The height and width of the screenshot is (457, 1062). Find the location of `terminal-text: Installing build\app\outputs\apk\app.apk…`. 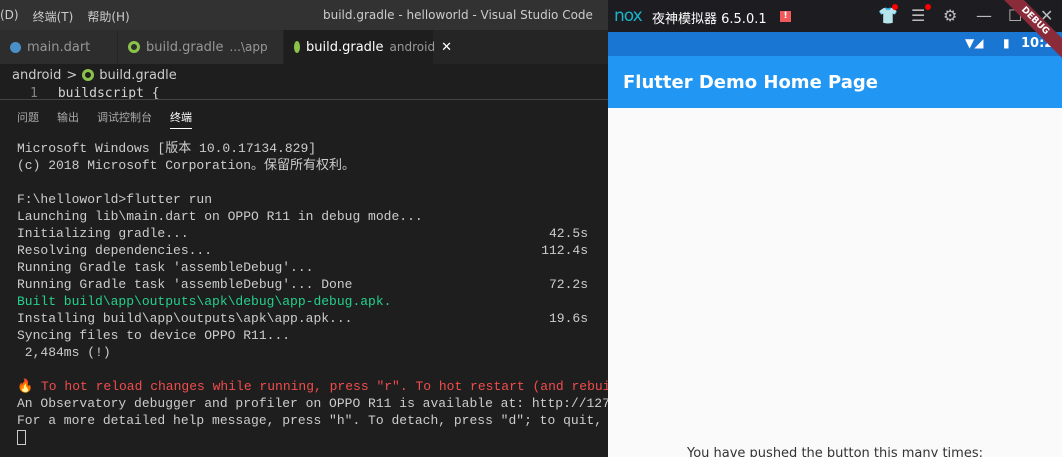

terminal-text: Installing build\app\outputs\apk\app.apk… is located at coordinates (185, 318).